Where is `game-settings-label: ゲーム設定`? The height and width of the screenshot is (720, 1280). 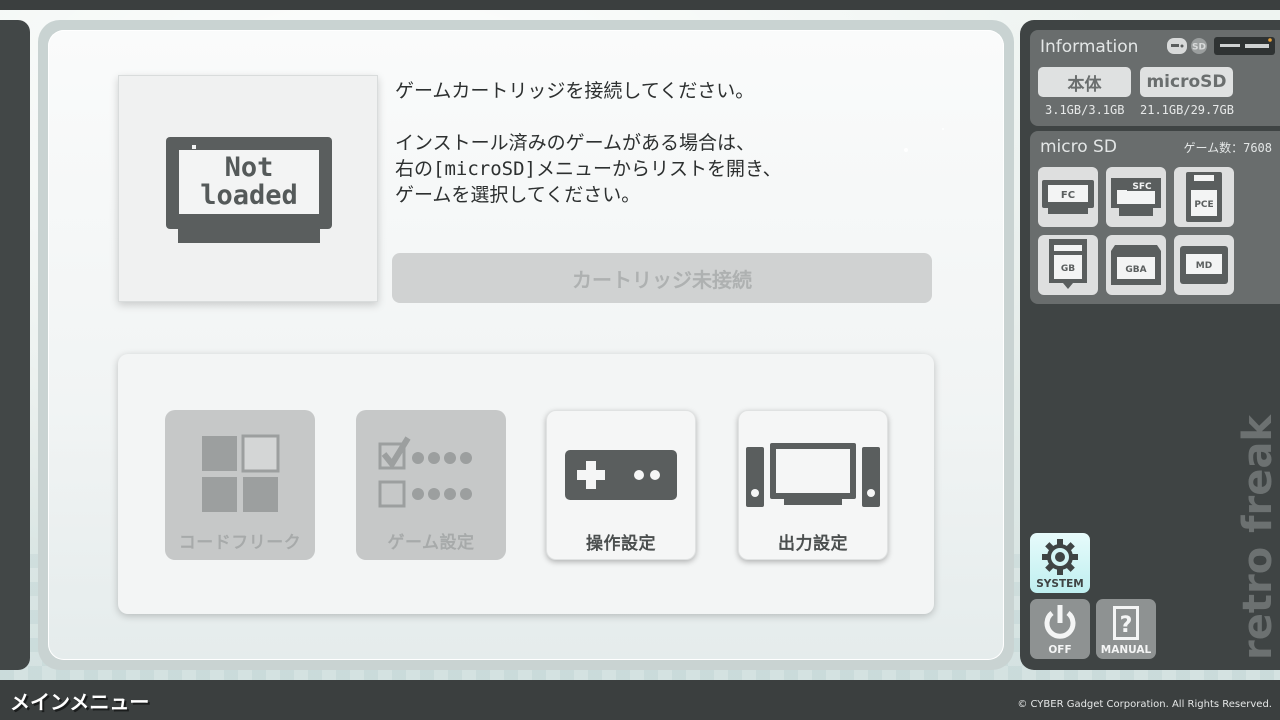
game-settings-label: ゲーム設定 is located at coordinates (431, 543).